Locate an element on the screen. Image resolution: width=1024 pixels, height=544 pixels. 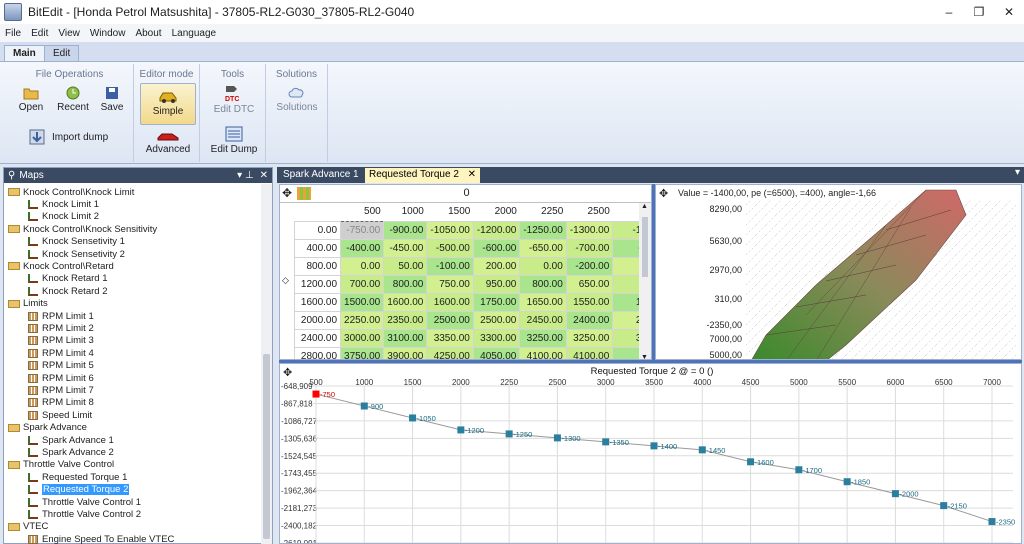
table-cell: 2500.00 is located at coordinates (496, 320).